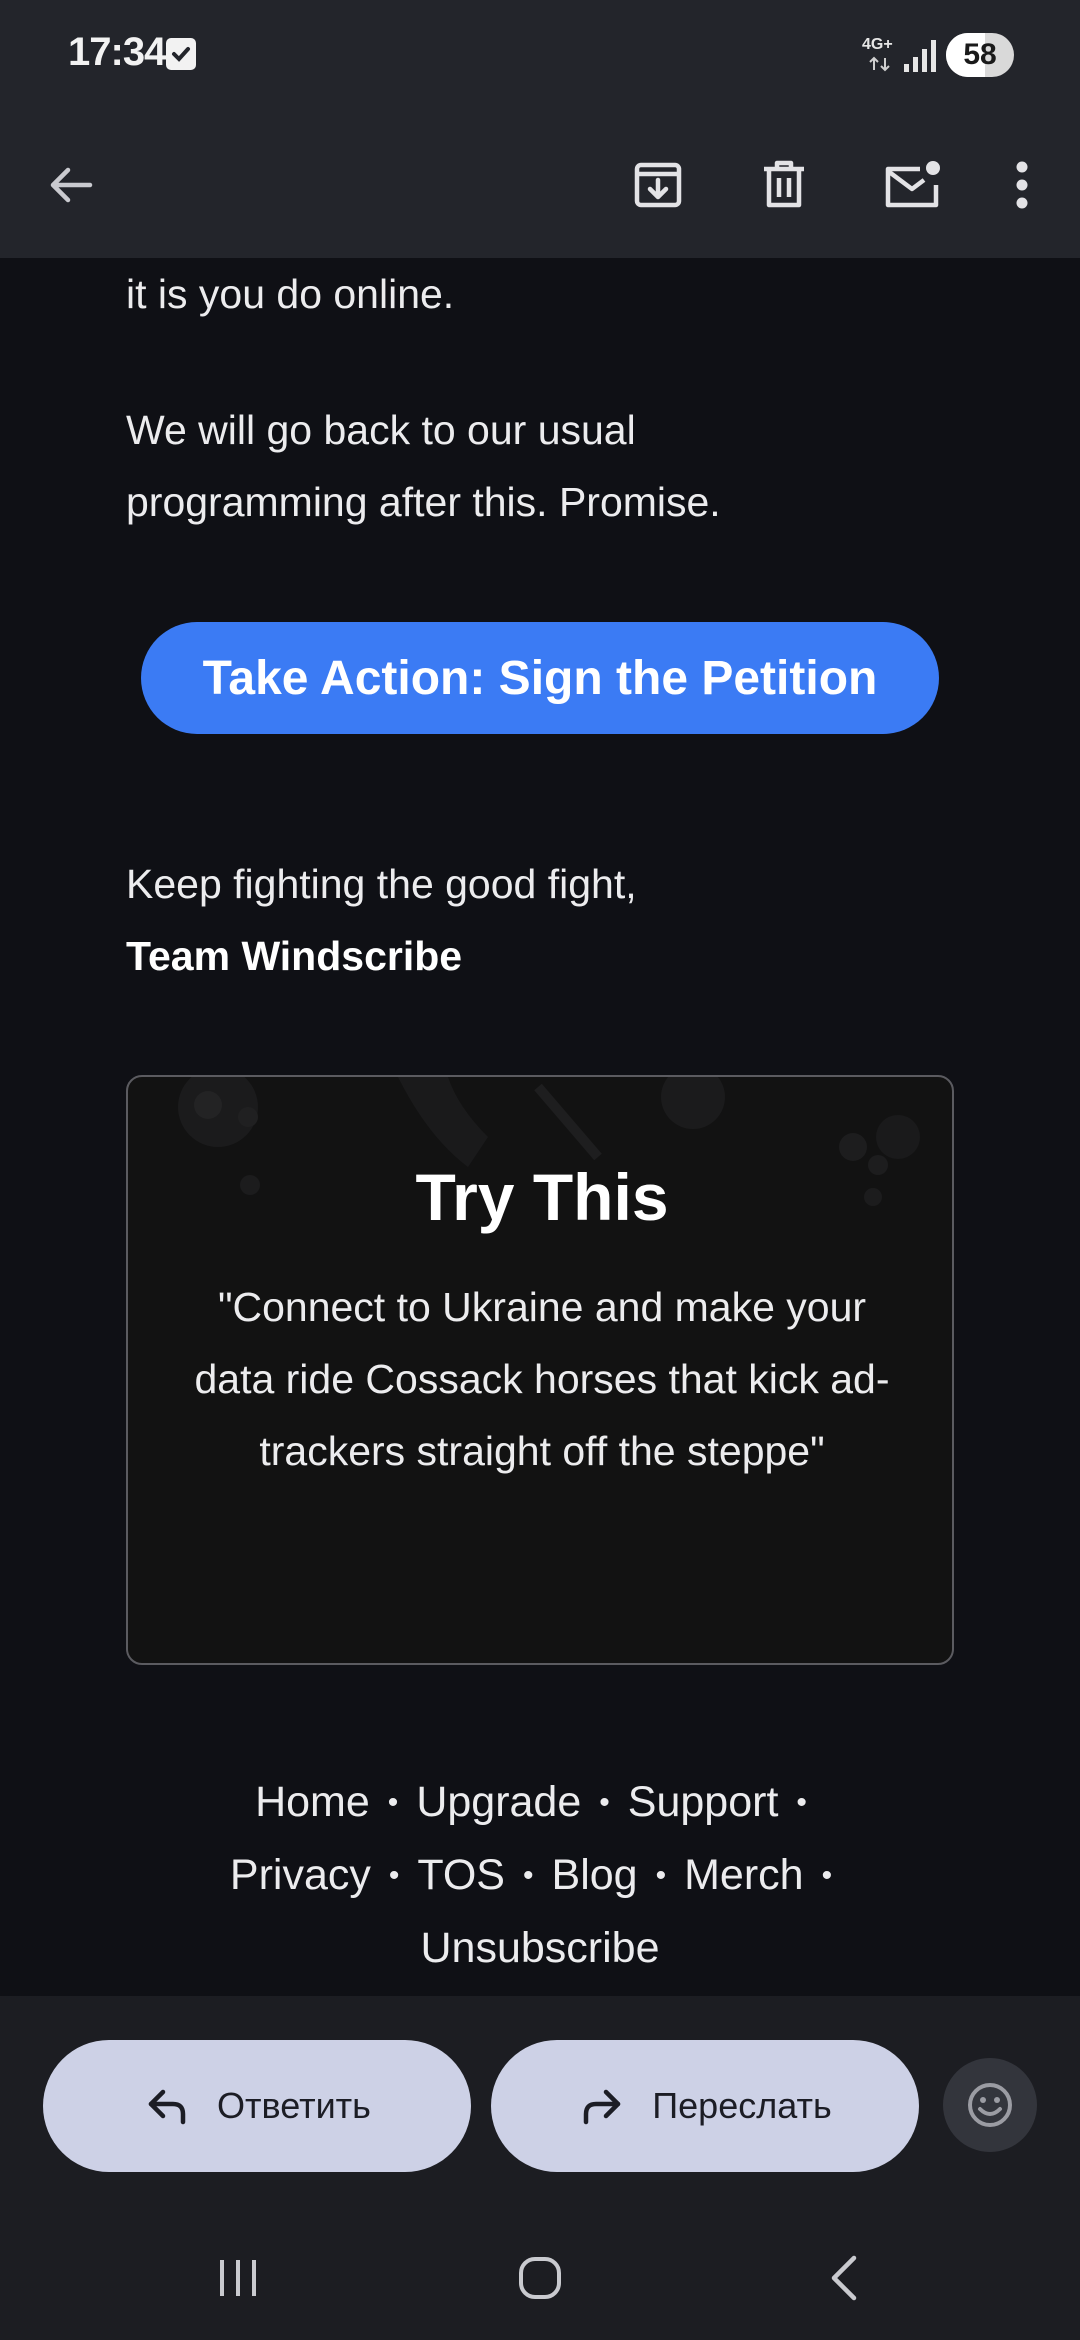  I want to click on network-icon: 4G+, so click(880, 55).